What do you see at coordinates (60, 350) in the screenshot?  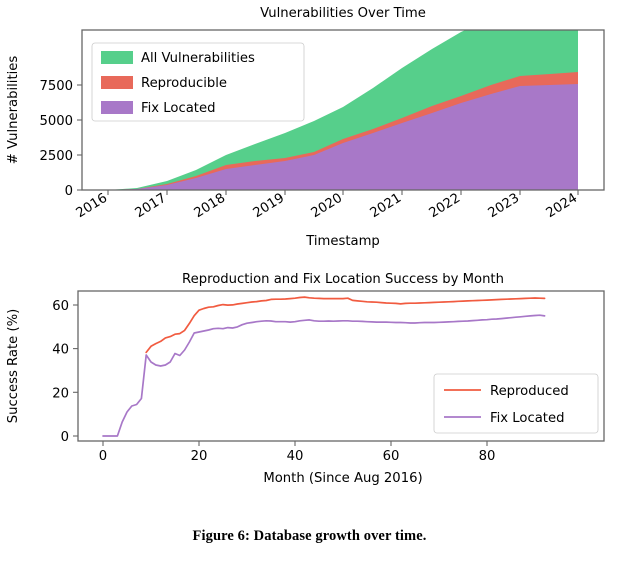 I see `bottom-ytick-40: 40` at bounding box center [60, 350].